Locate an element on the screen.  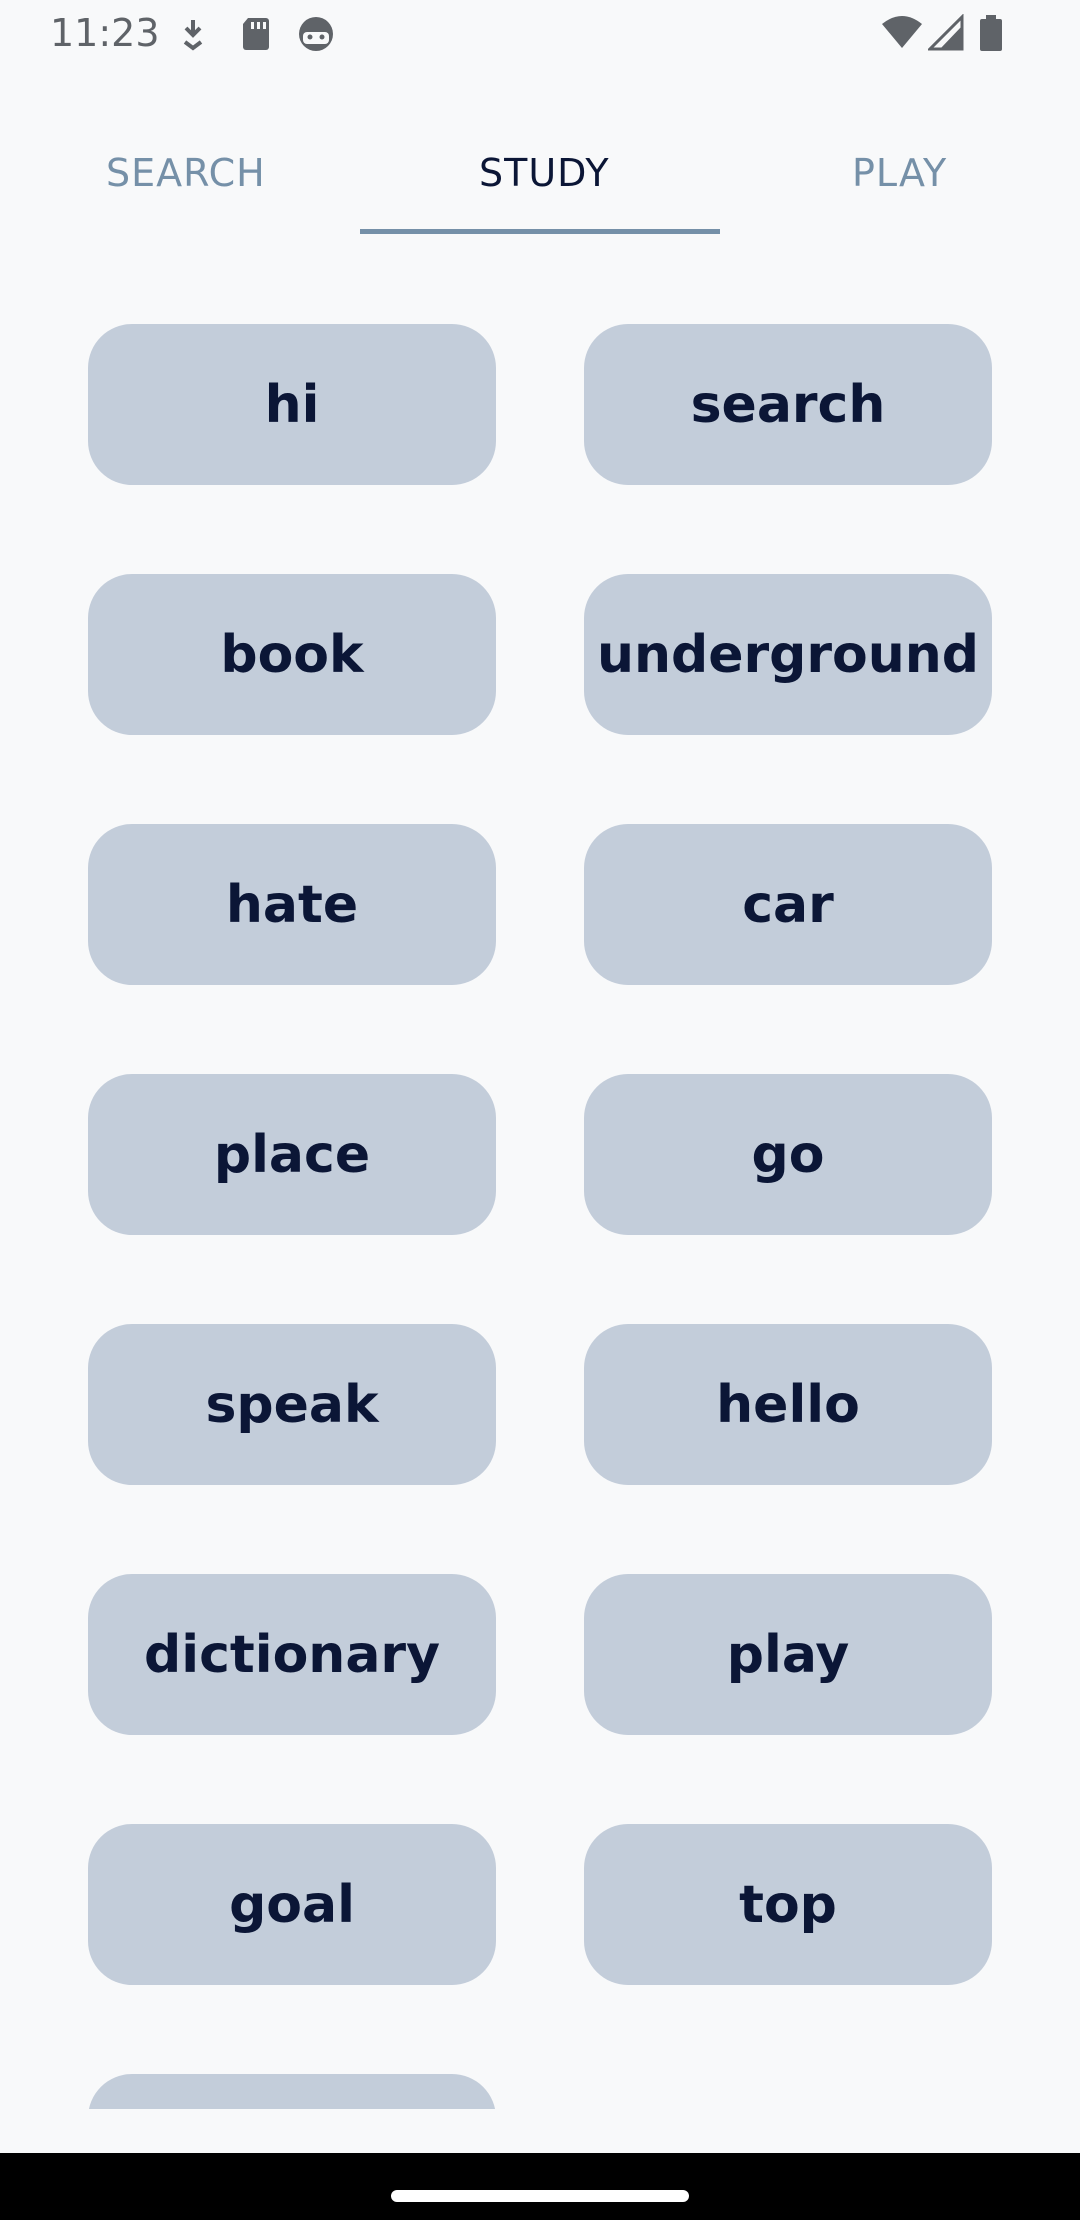
tab-study: STUDY is located at coordinates (544, 173).